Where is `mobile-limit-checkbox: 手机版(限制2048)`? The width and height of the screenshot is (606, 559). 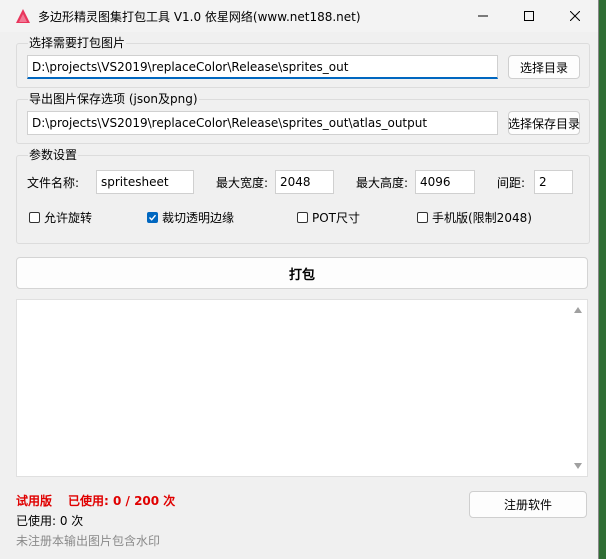
mobile-limit-checkbox: 手机版(限制2048) is located at coordinates (474, 217).